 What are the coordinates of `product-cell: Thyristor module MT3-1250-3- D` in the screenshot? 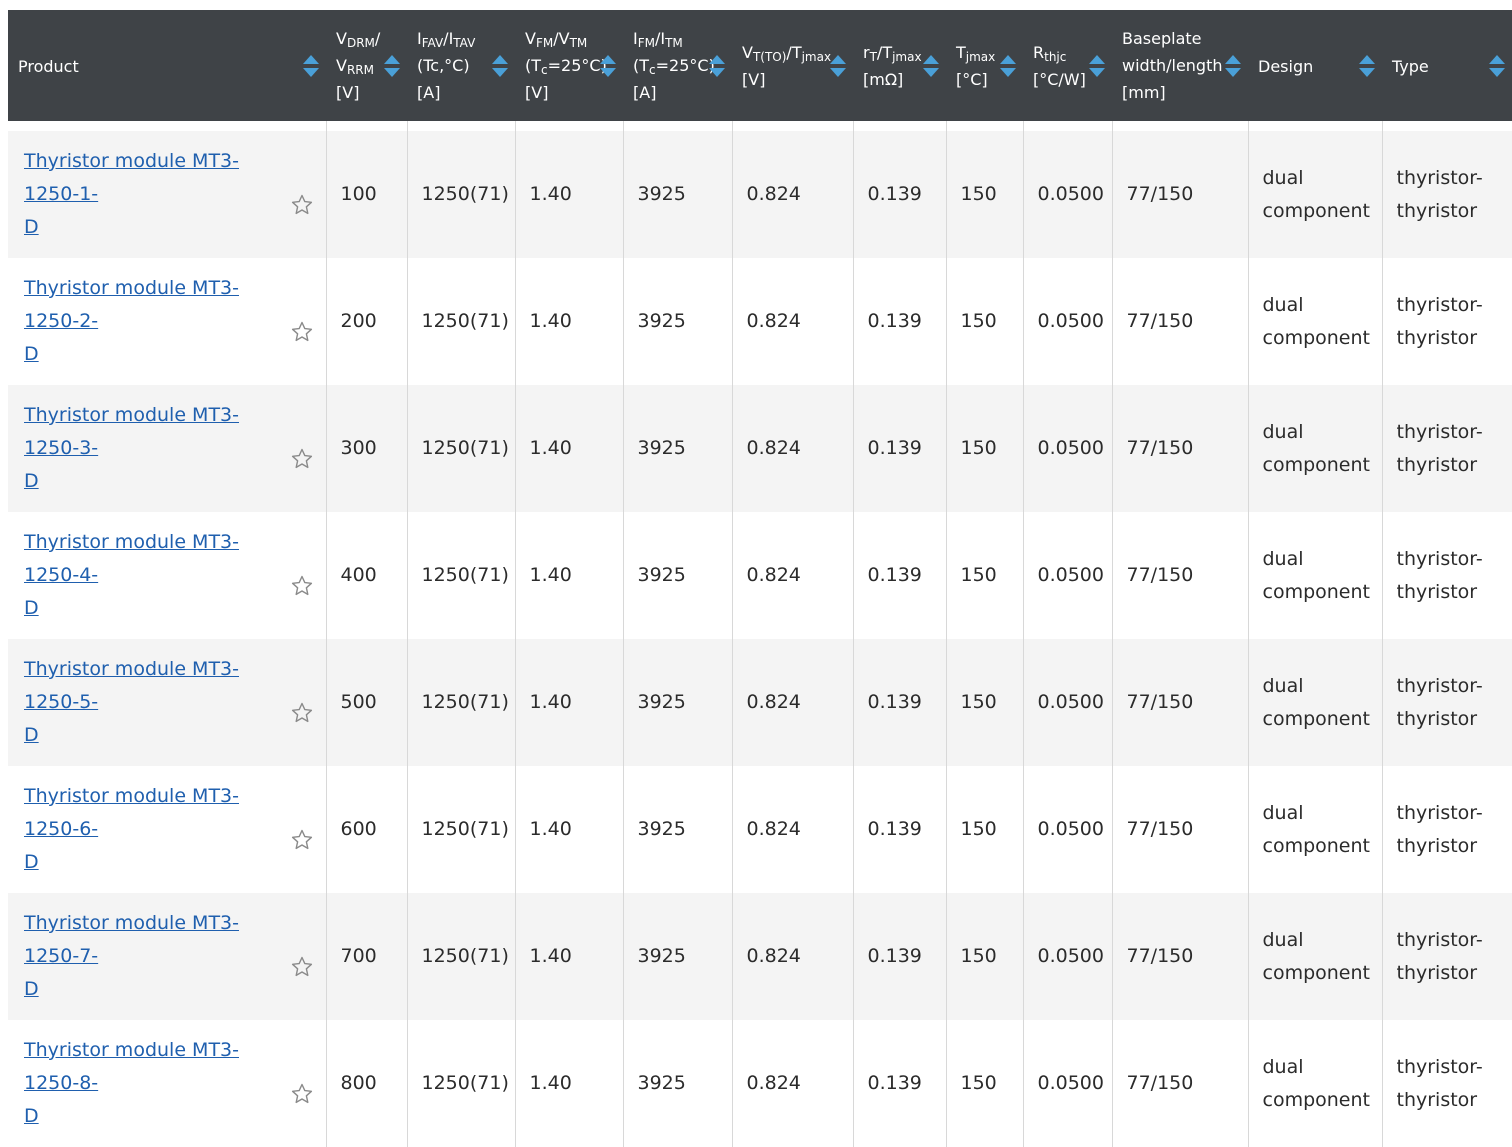 It's located at (167, 448).